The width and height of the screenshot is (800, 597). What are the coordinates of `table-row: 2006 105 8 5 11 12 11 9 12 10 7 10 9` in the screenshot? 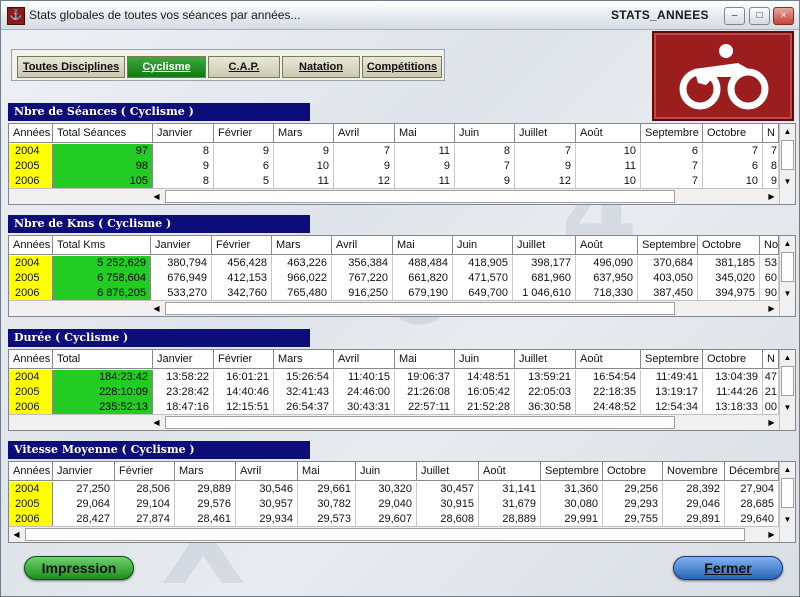 It's located at (402, 181).